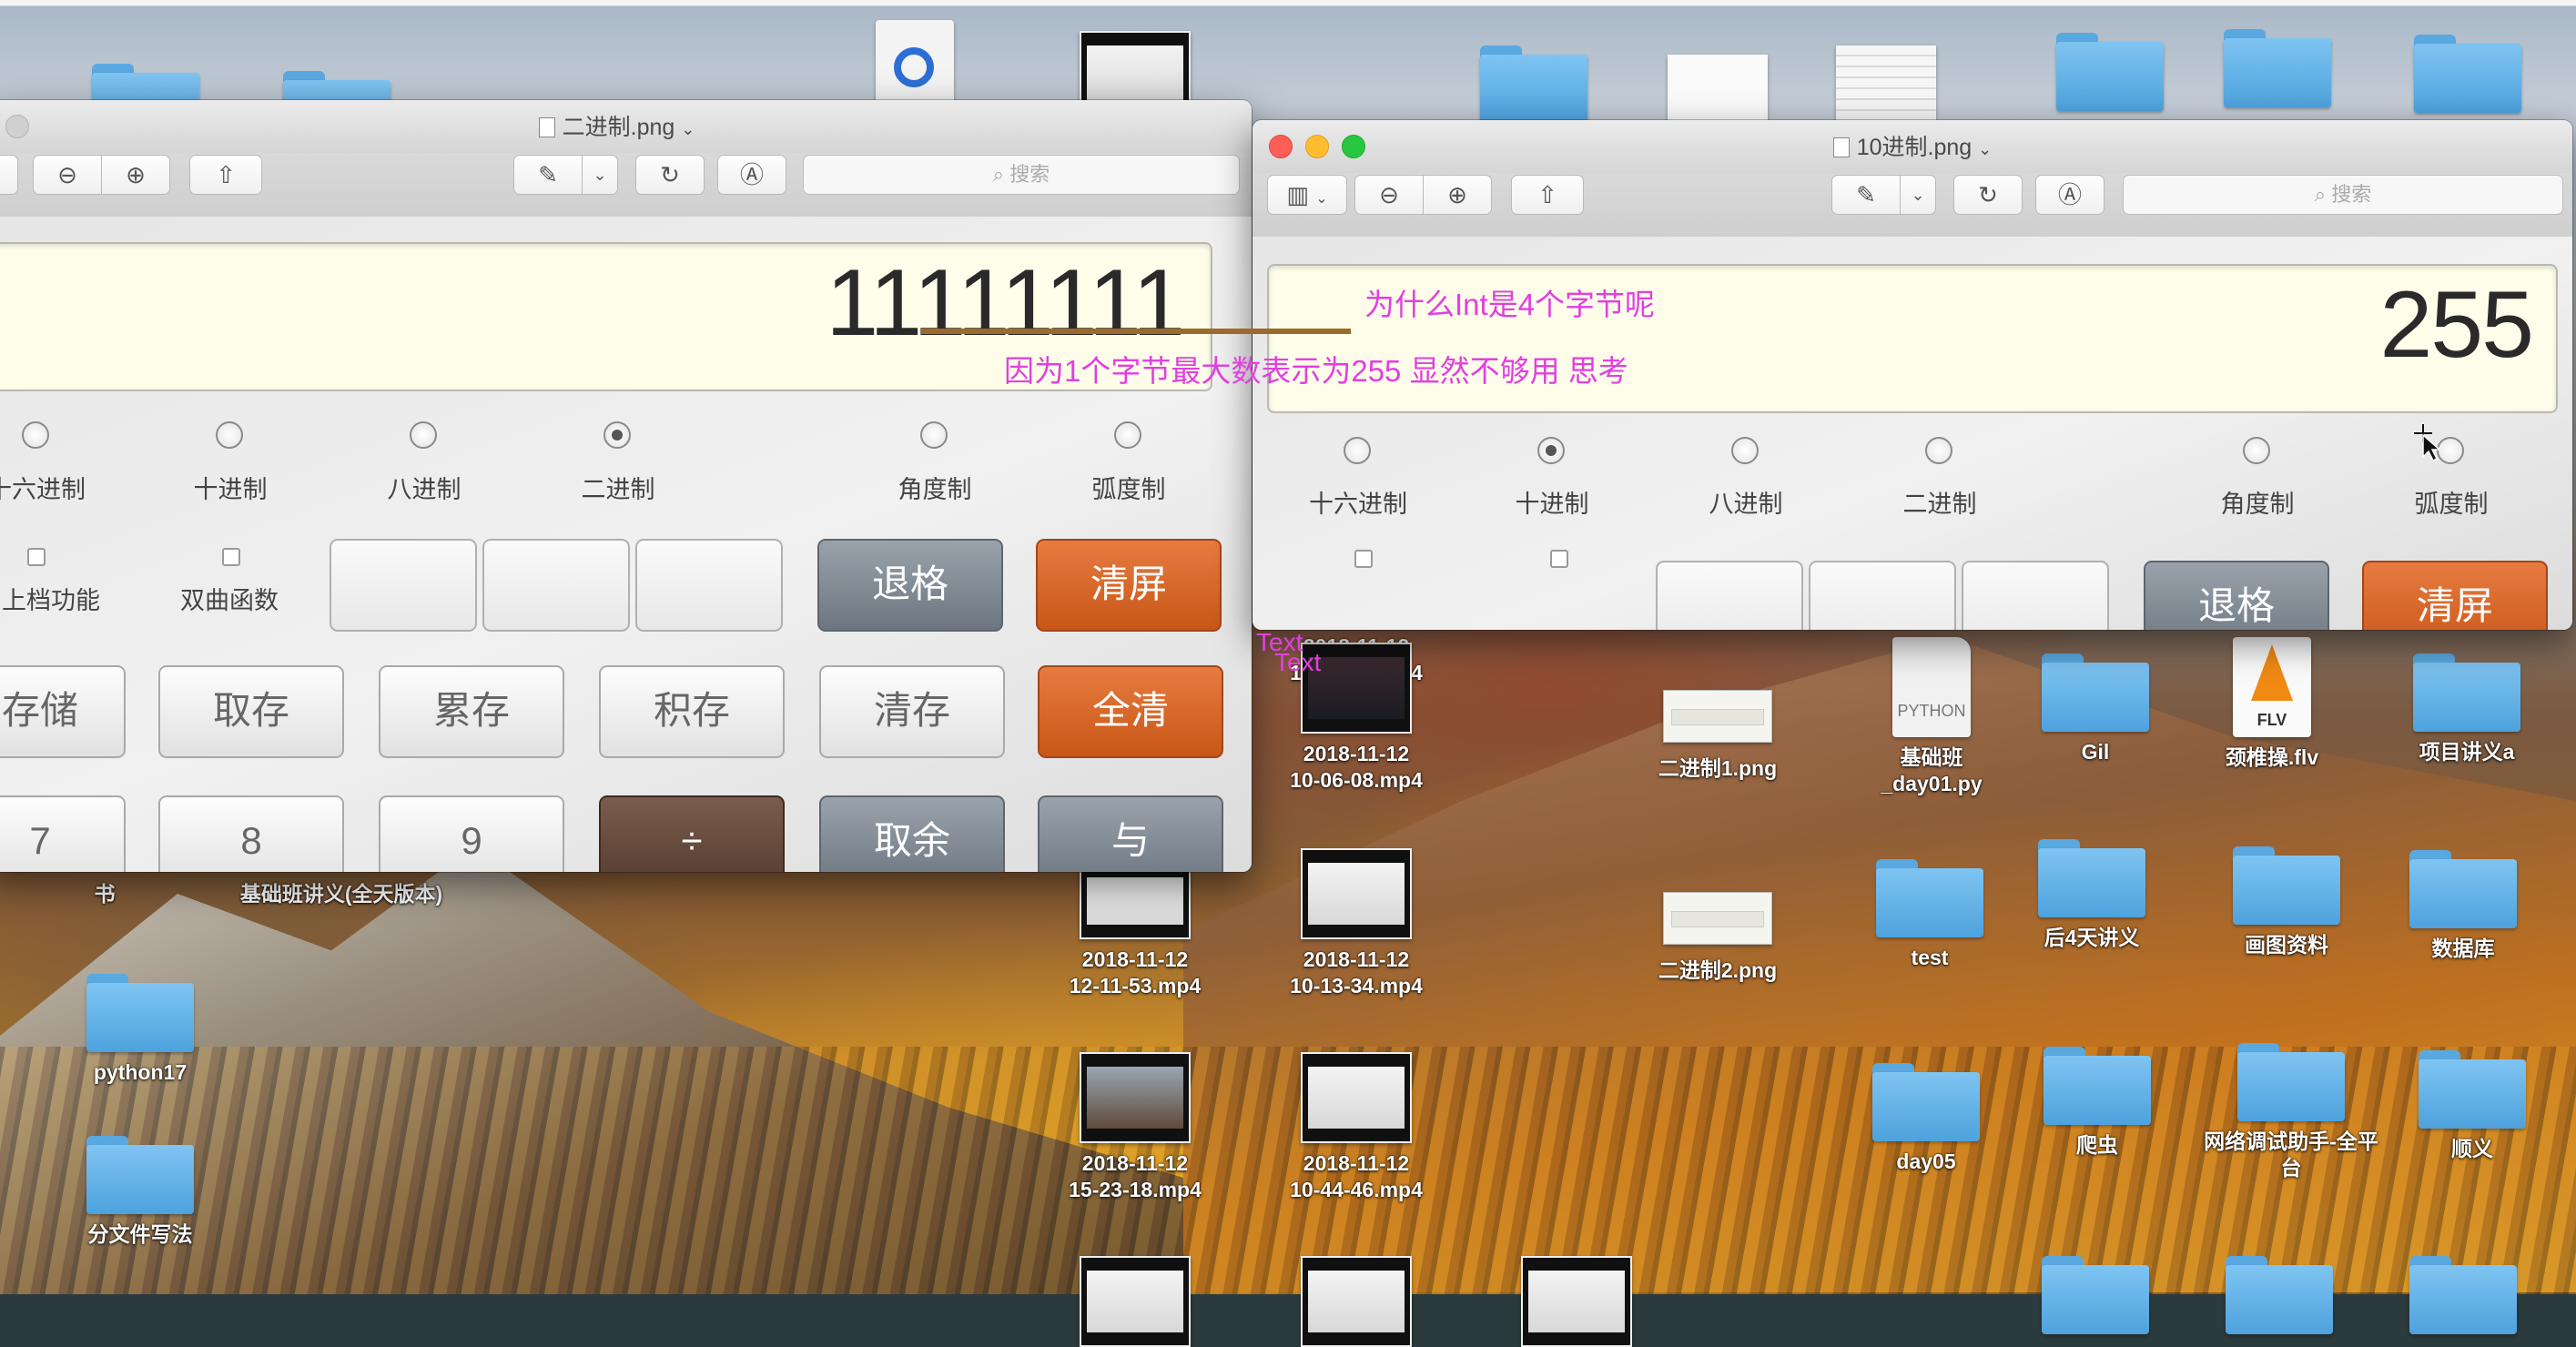 The width and height of the screenshot is (2576, 1347). Describe the element at coordinates (2092, 895) in the screenshot. I see `folder-last4: 后4天讲义` at that location.